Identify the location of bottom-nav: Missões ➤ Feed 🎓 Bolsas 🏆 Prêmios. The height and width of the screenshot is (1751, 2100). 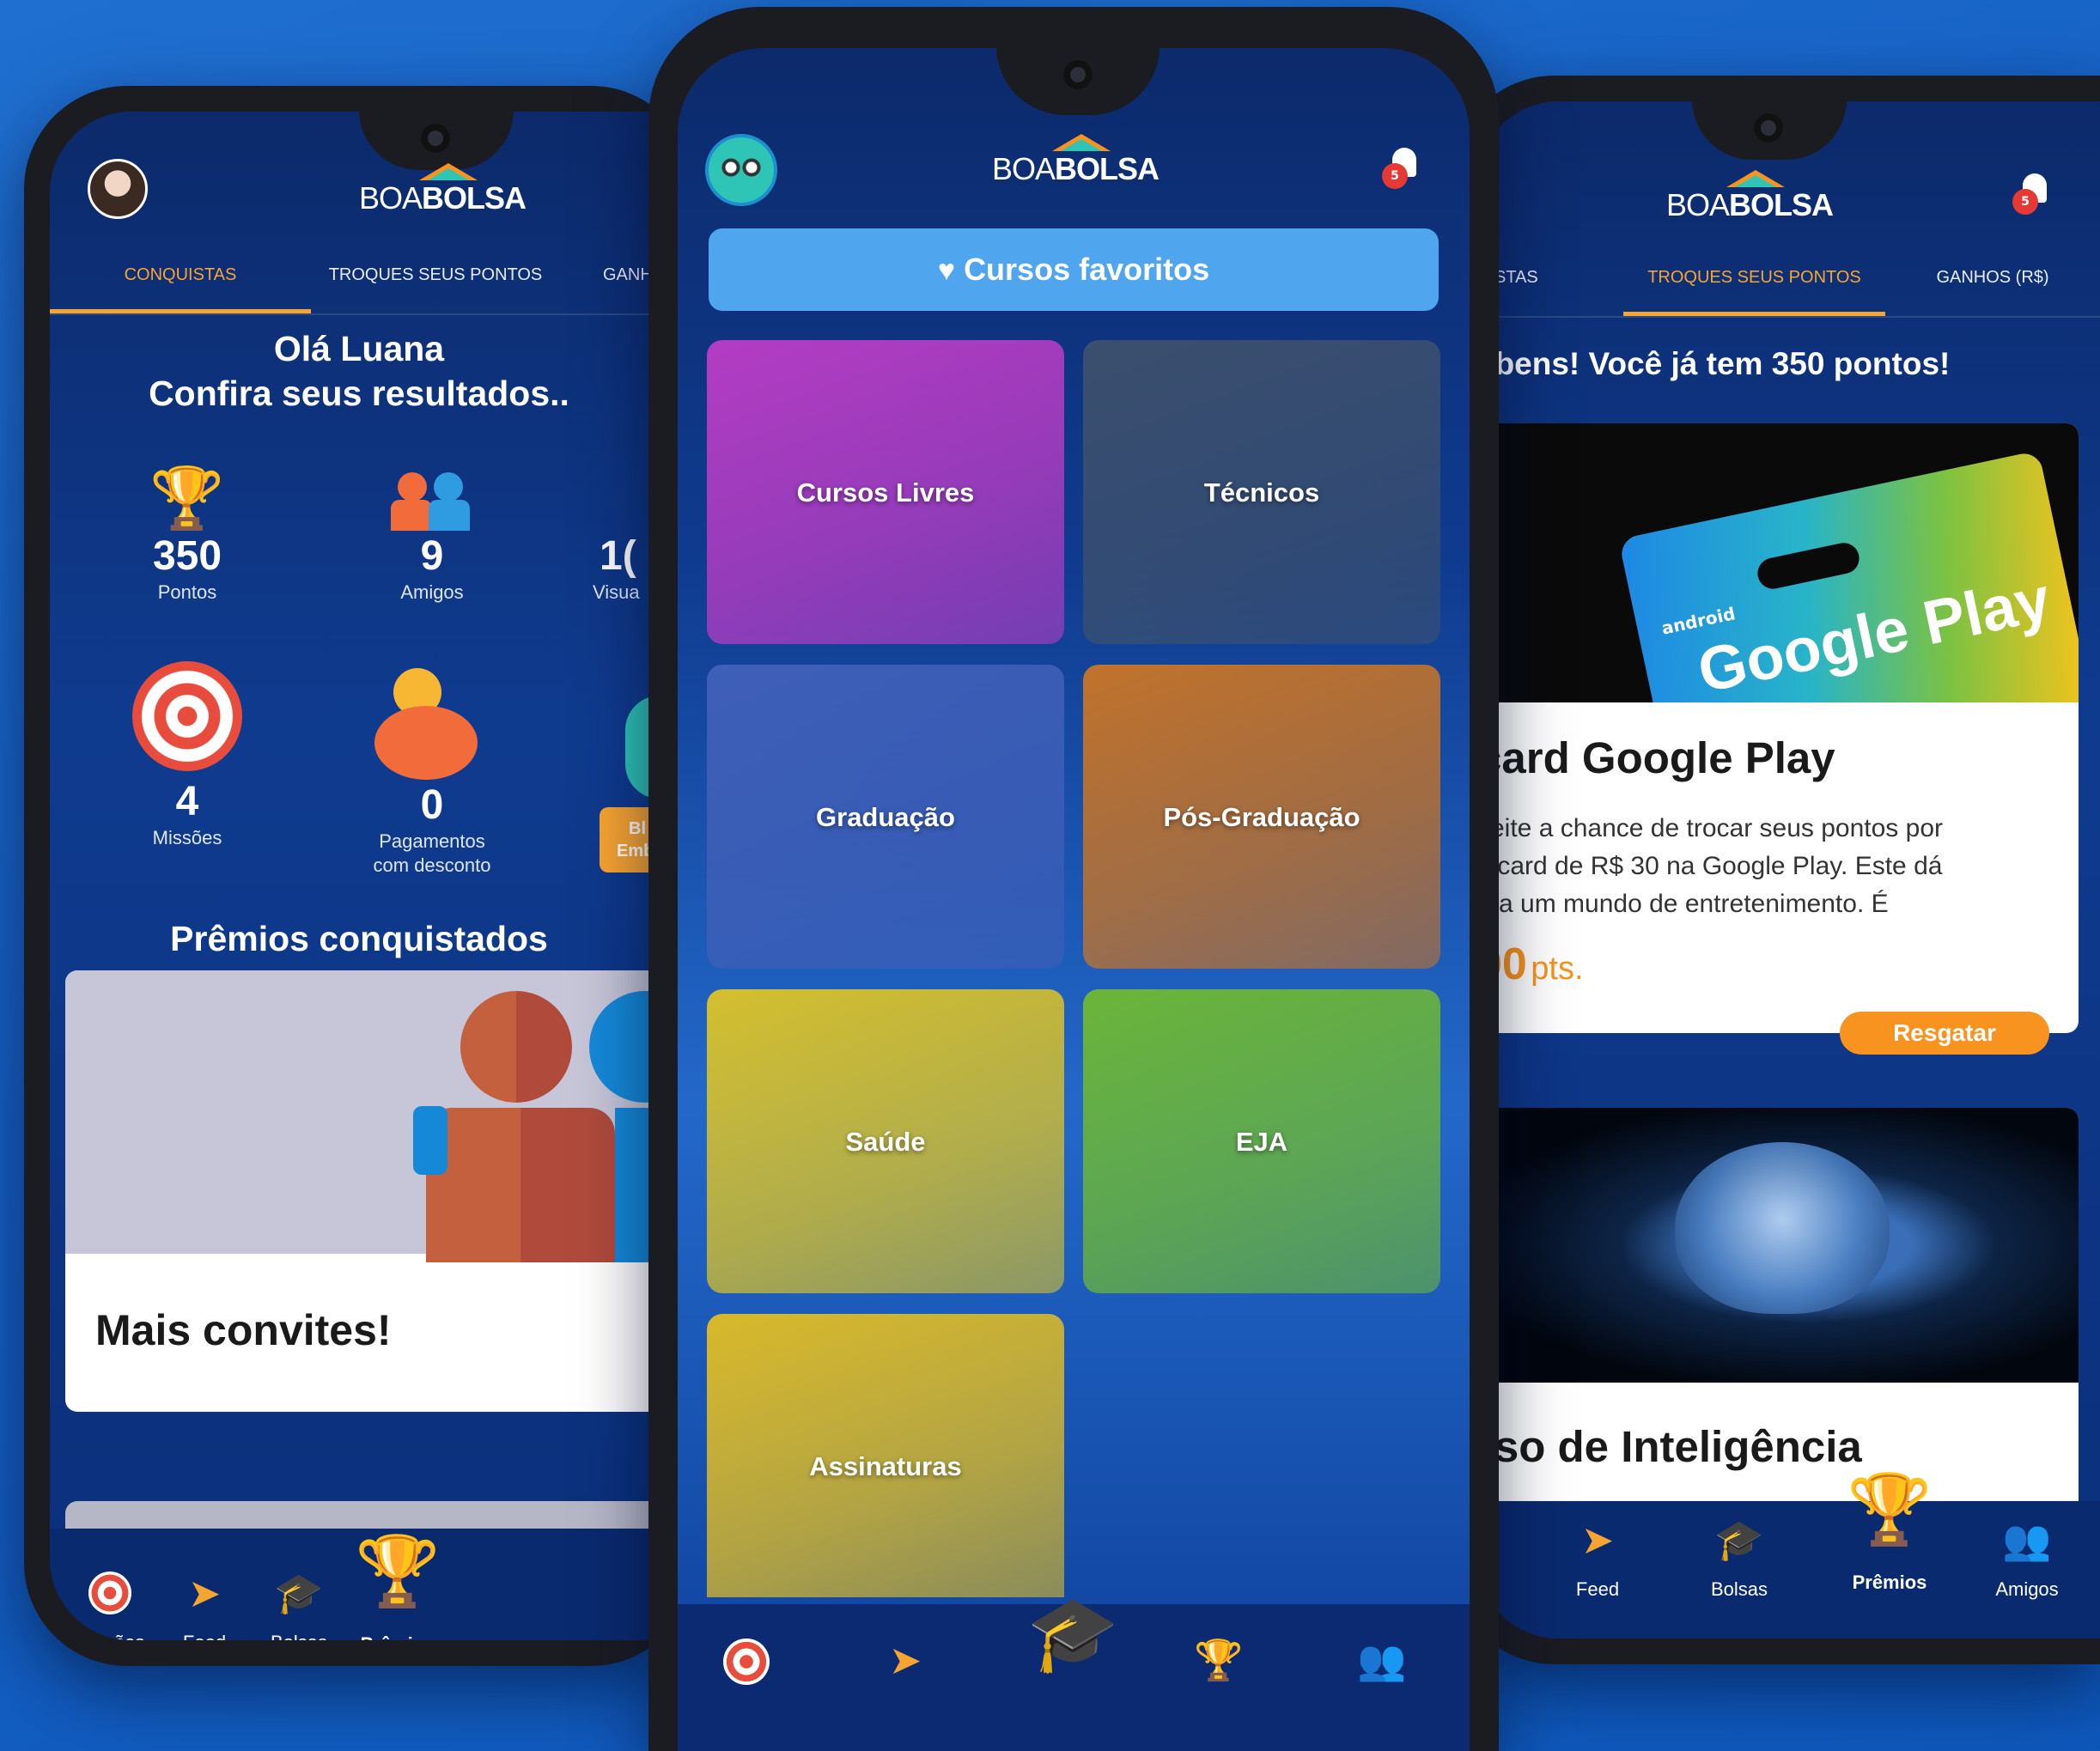
(359, 1585).